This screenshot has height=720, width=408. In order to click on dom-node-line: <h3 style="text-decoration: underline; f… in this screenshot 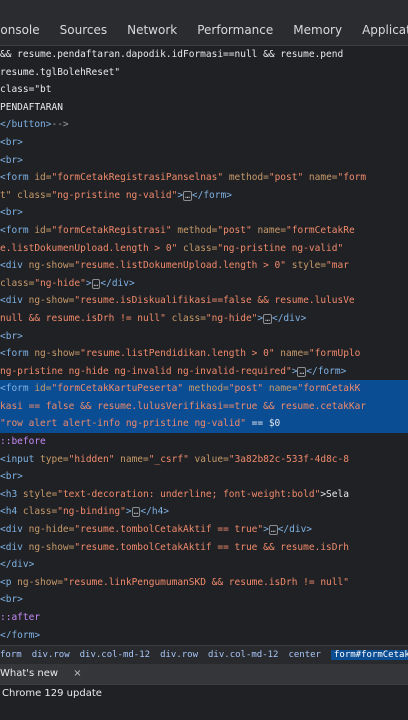, I will do `click(204, 495)`.